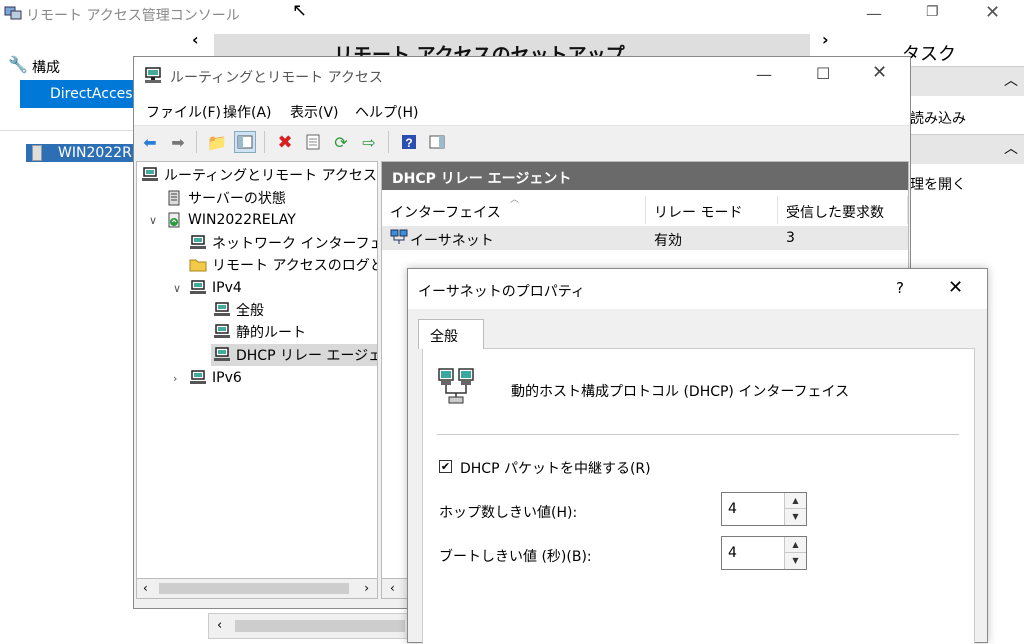 Image resolution: width=1024 pixels, height=644 pixels. I want to click on tree-item-dhcp-relay: DHCP リレー エージェント, so click(294, 355).